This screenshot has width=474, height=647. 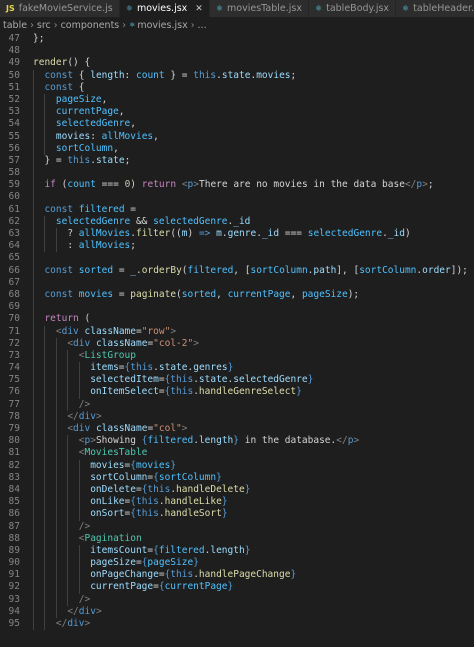 I want to click on breadcrumb-item: components, so click(x=90, y=25).